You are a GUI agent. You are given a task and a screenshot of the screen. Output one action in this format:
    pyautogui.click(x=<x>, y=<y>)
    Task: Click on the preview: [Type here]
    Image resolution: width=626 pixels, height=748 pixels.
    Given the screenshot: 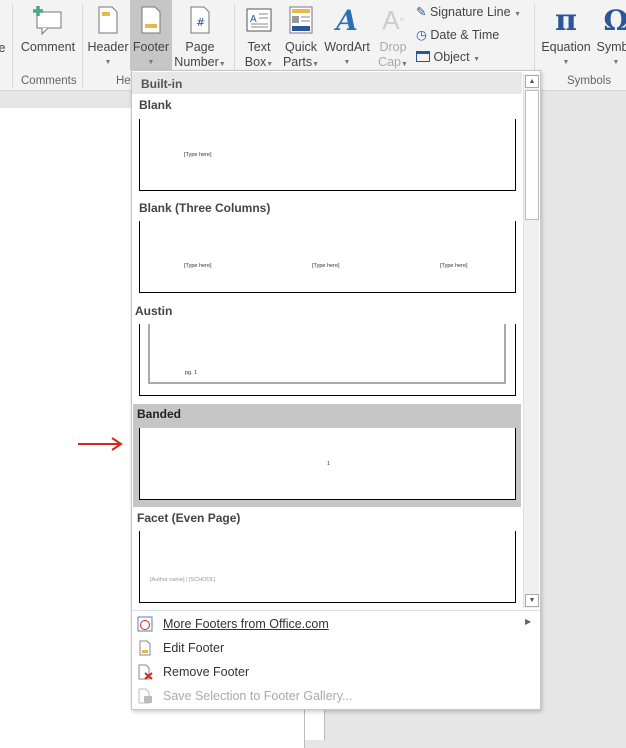 What is the action you would take?
    pyautogui.click(x=327, y=155)
    